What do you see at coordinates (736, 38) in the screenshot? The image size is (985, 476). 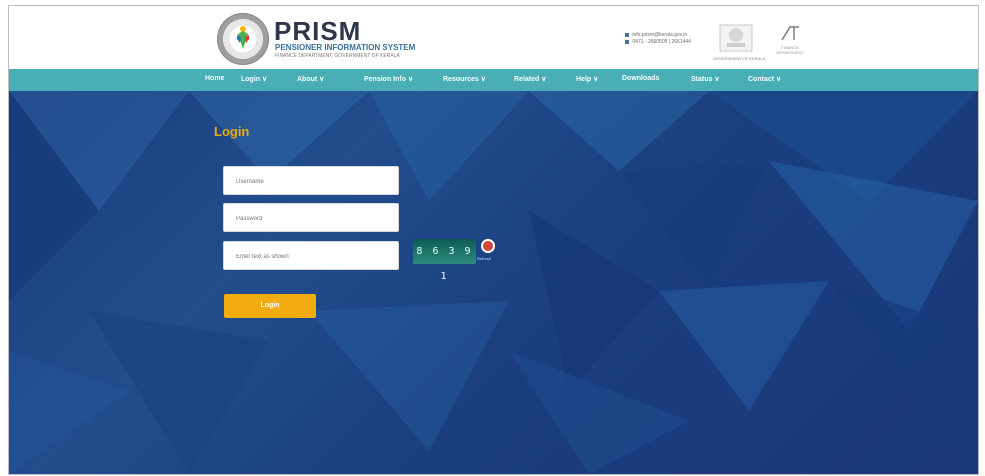 I see `kerala-emblem-icon` at bounding box center [736, 38].